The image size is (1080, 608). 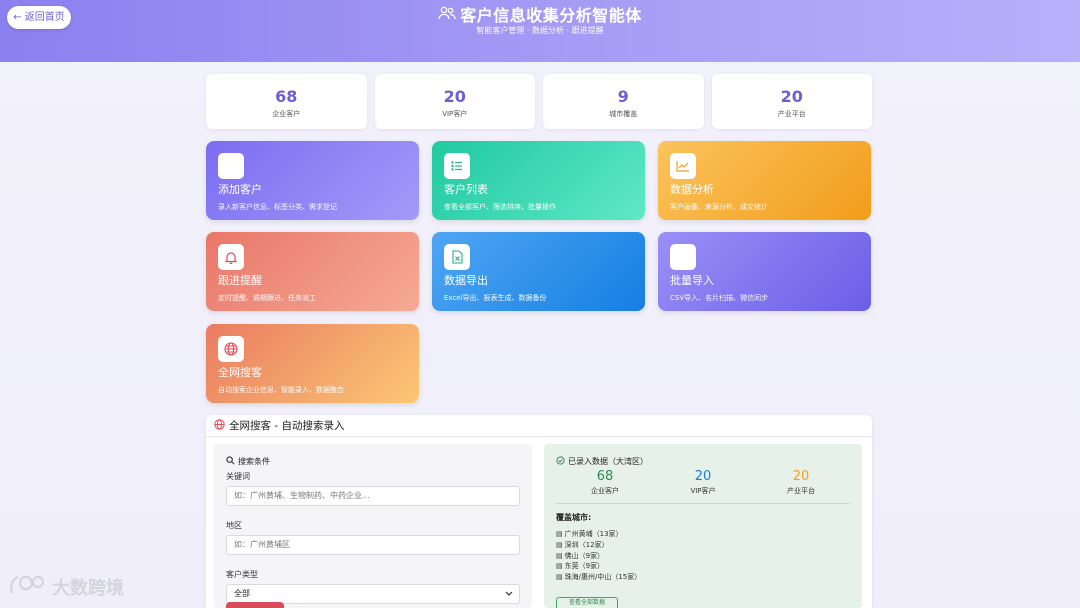 What do you see at coordinates (312, 363) in the screenshot?
I see `card-web-search: 全网搜客 自动搜索企业信息、智能录入、数据整合` at bounding box center [312, 363].